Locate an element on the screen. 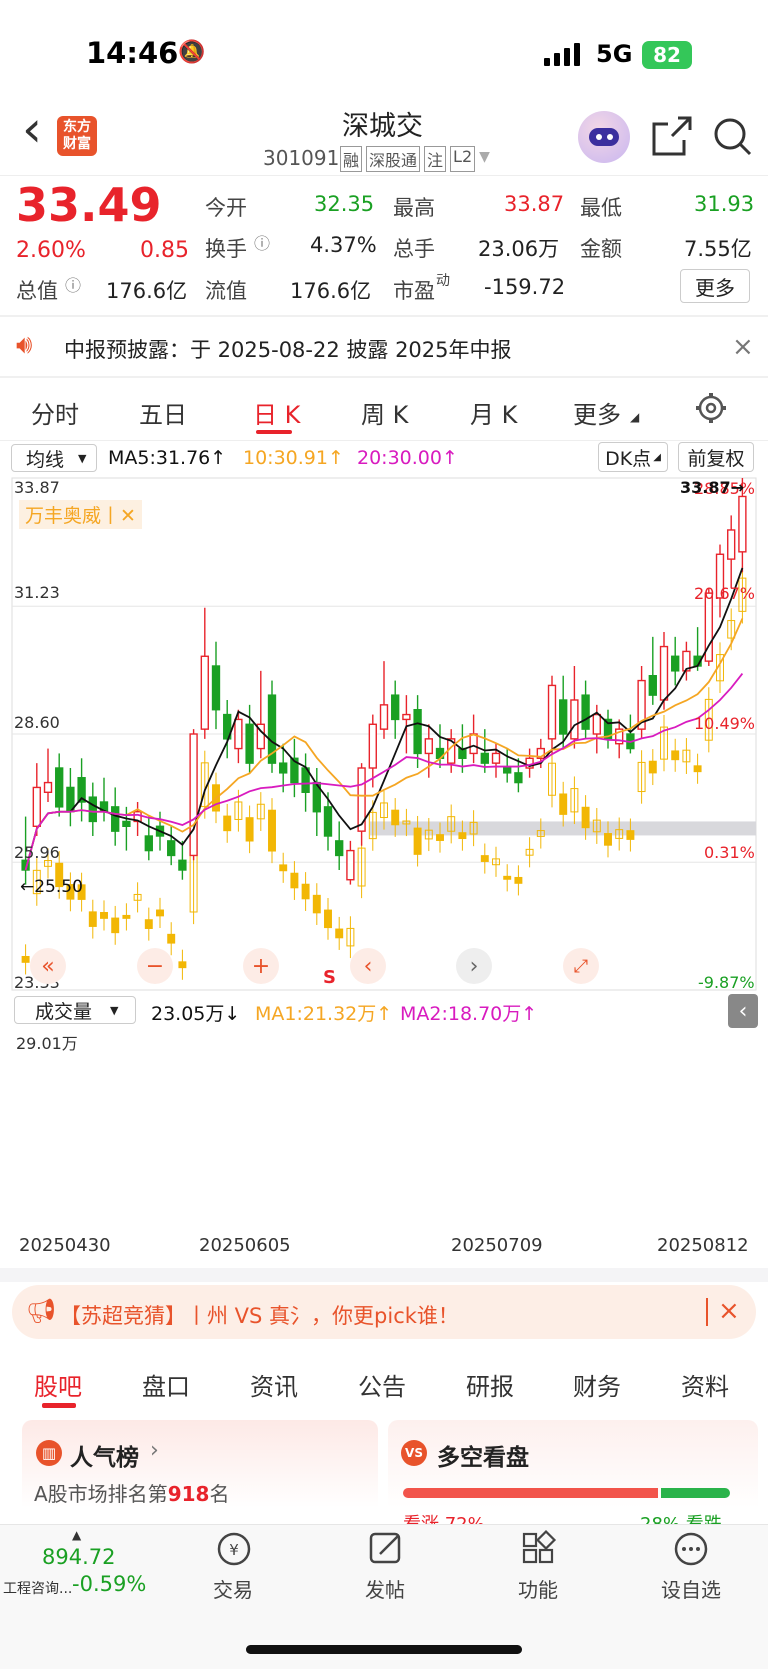  first-page-icon: « is located at coordinates (48, 966).